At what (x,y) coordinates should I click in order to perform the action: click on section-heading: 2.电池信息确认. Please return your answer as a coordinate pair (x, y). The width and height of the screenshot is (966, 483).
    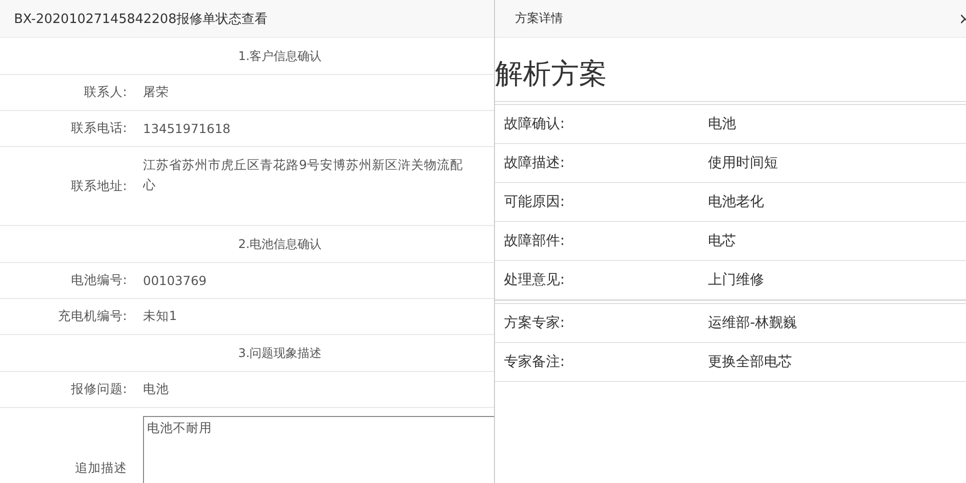
    Looking at the image, I should click on (280, 244).